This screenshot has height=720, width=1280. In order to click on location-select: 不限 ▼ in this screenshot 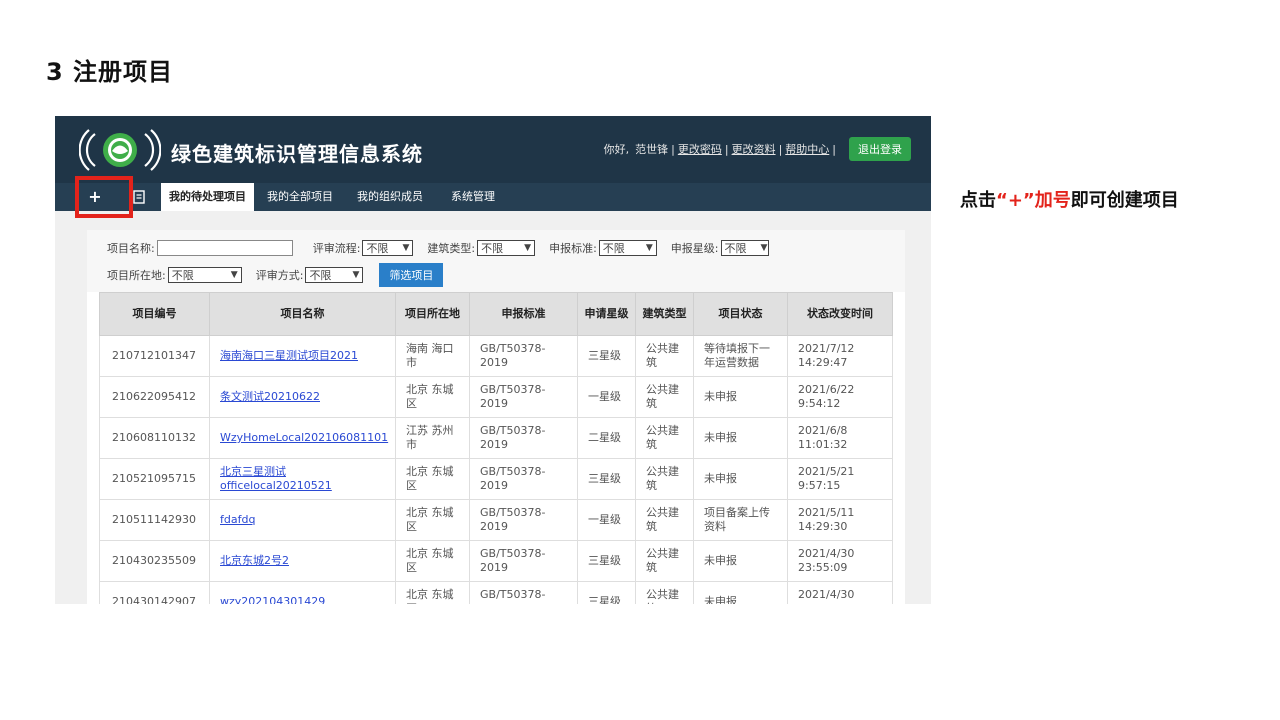, I will do `click(204, 275)`.